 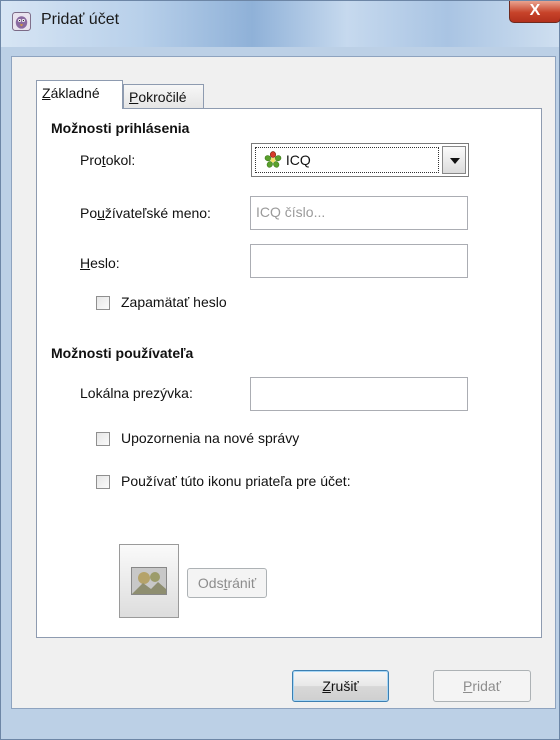 What do you see at coordinates (280, 24) in the screenshot?
I see `title-bar: Pridať účet X` at bounding box center [280, 24].